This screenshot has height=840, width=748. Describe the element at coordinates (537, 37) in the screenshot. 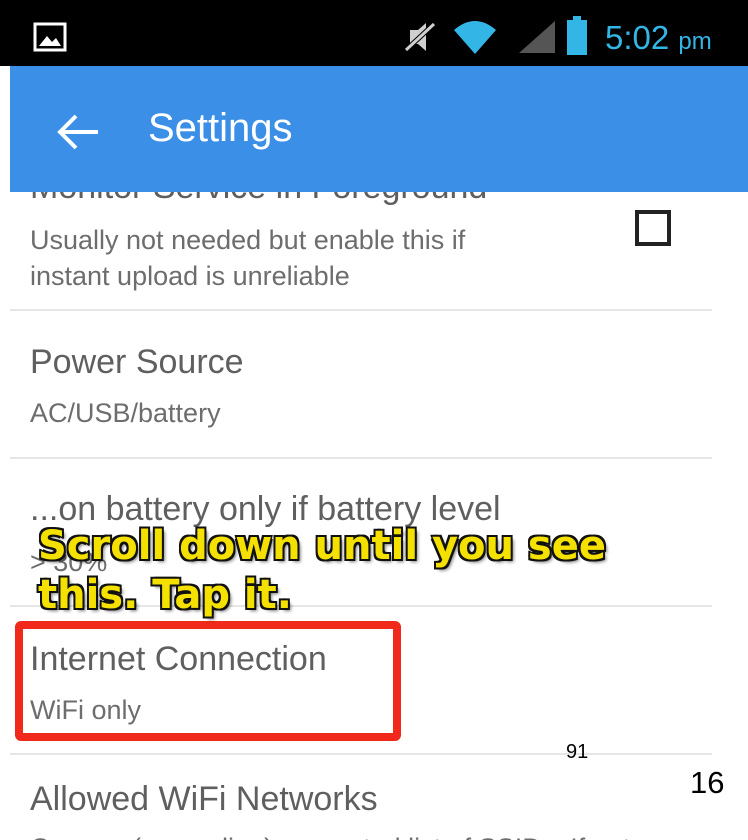

I see `signal-icon` at that location.